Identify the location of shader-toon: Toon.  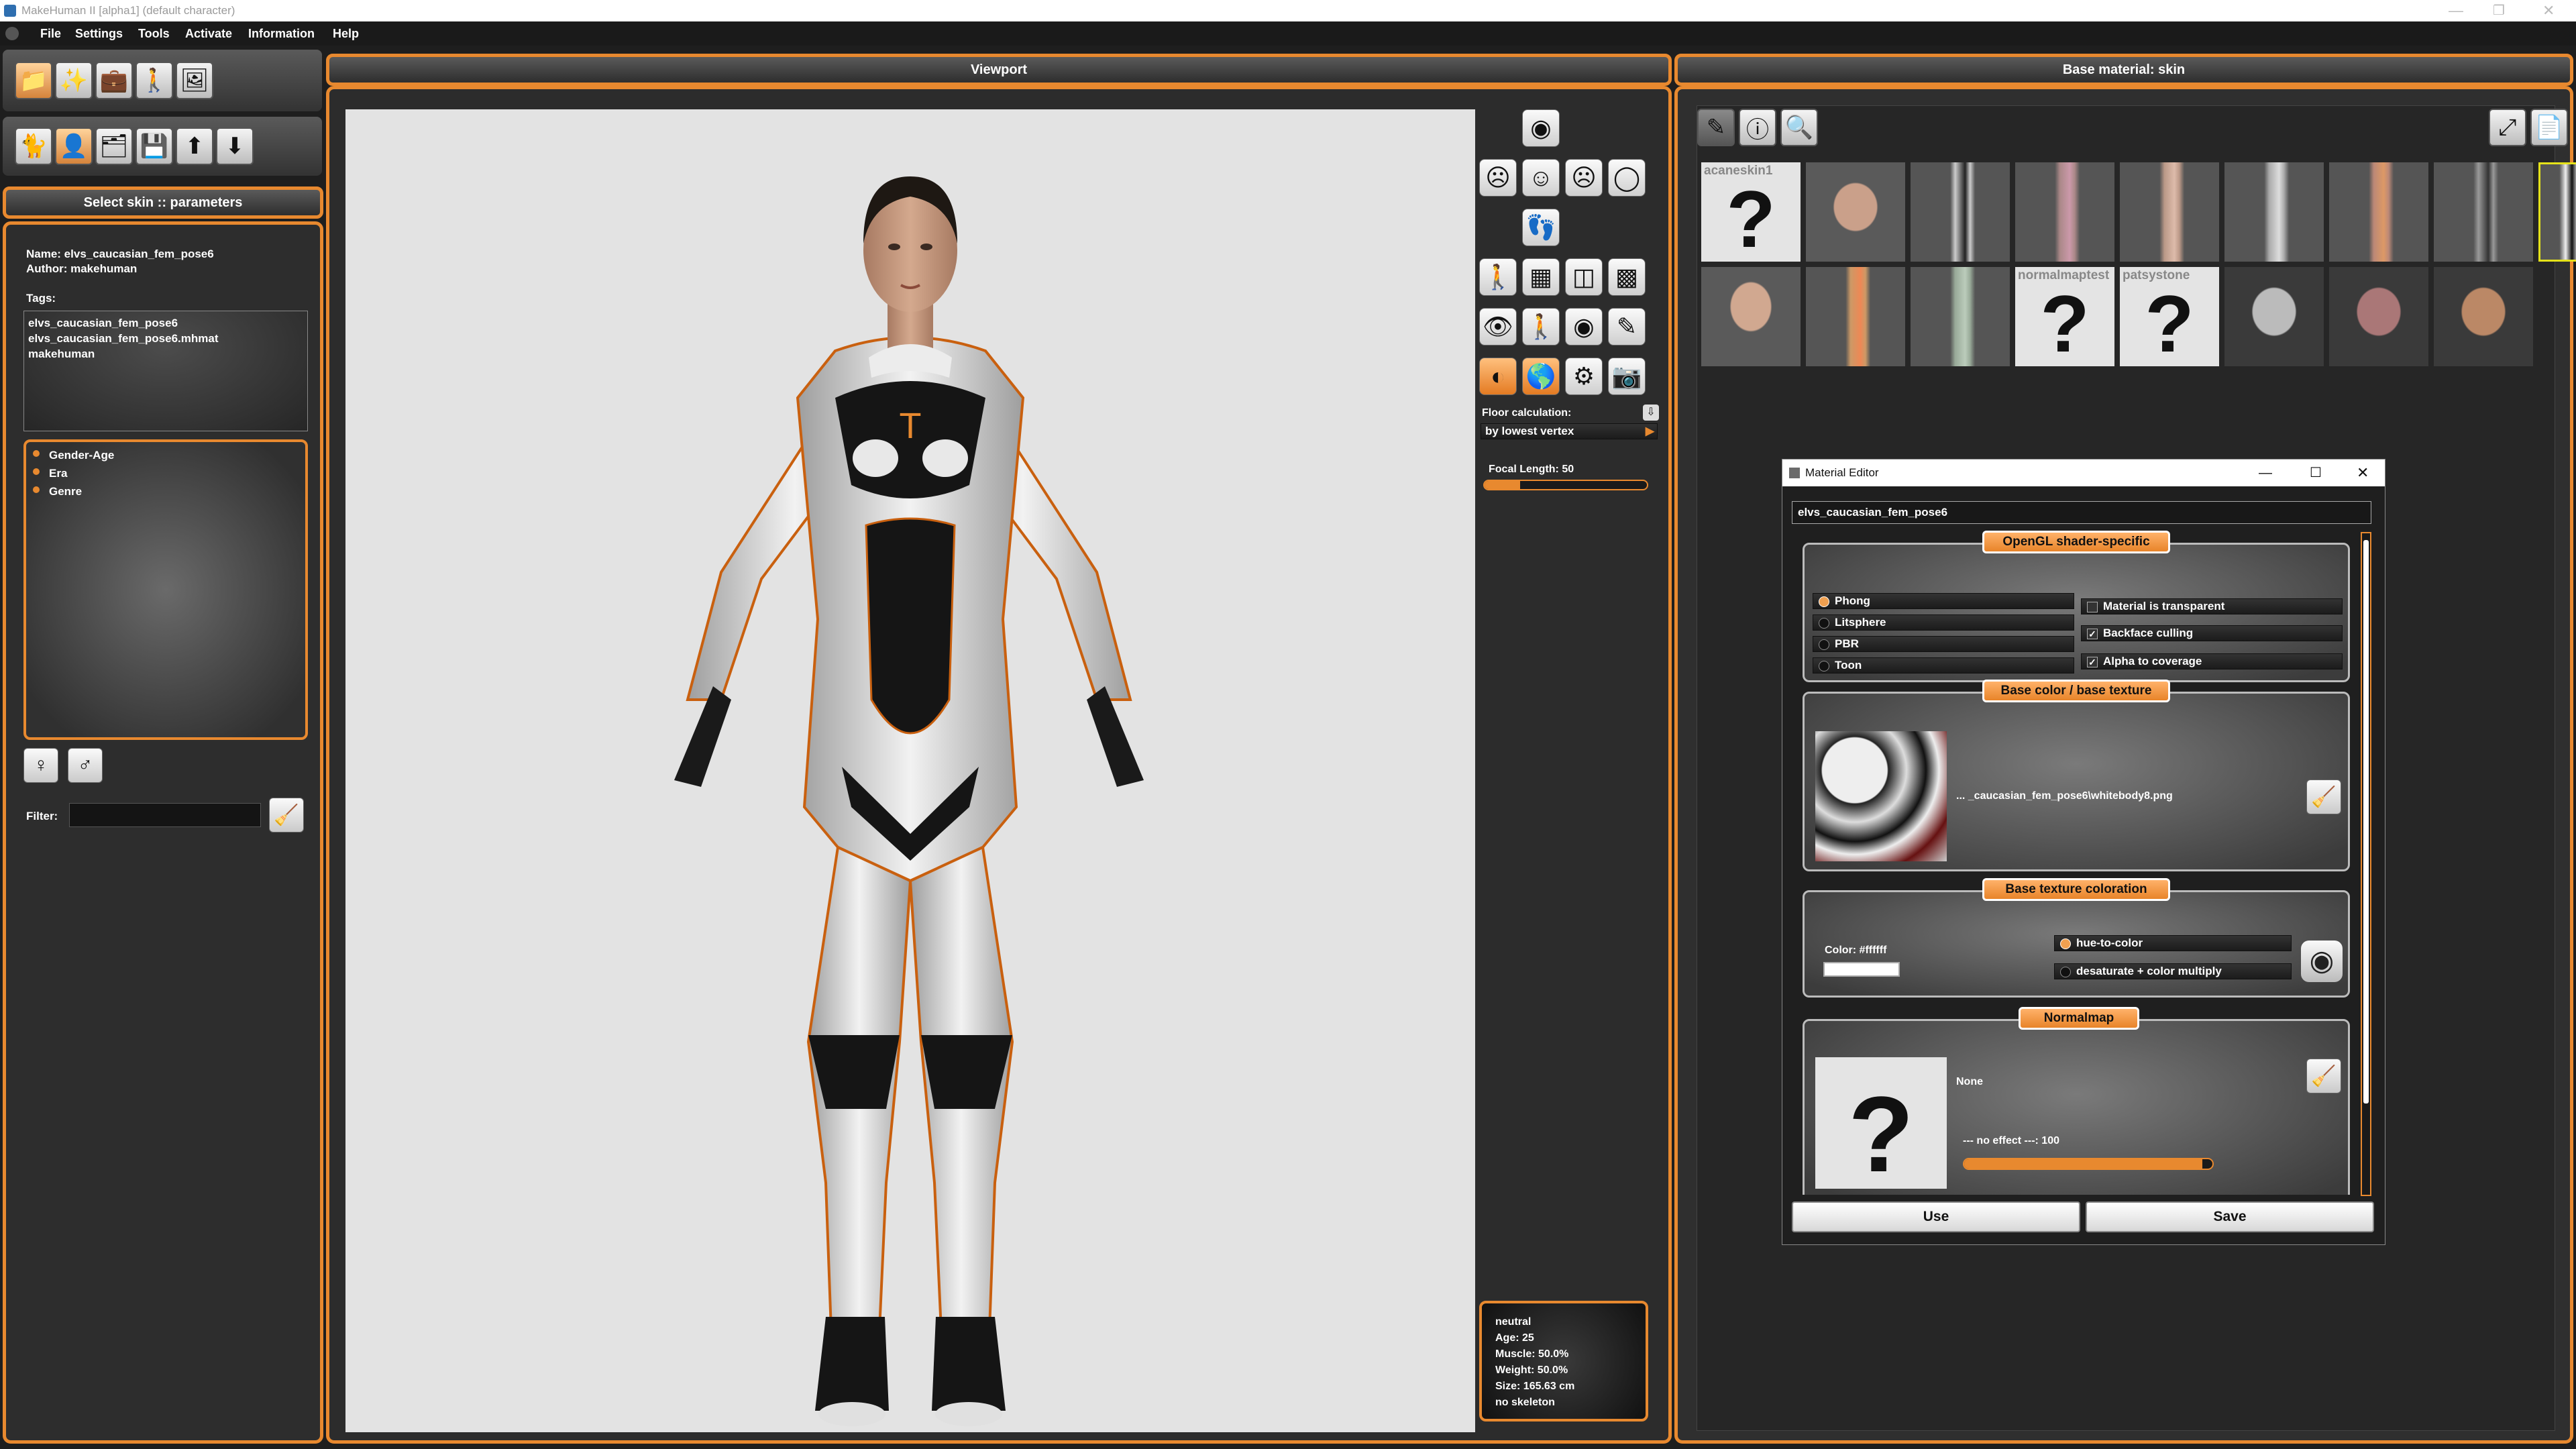
(1943, 665).